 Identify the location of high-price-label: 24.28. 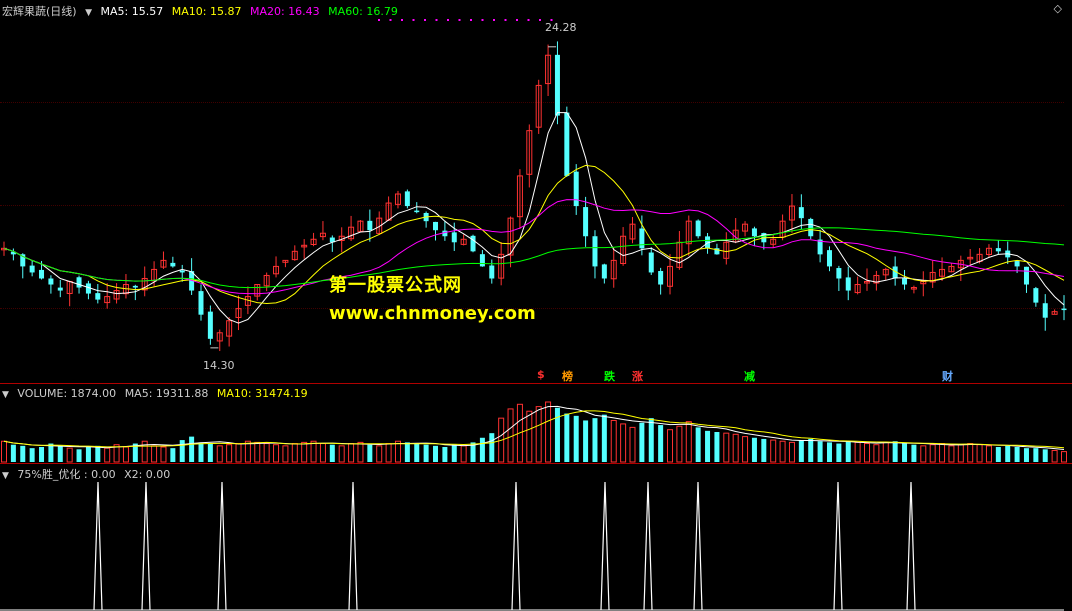
(561, 27).